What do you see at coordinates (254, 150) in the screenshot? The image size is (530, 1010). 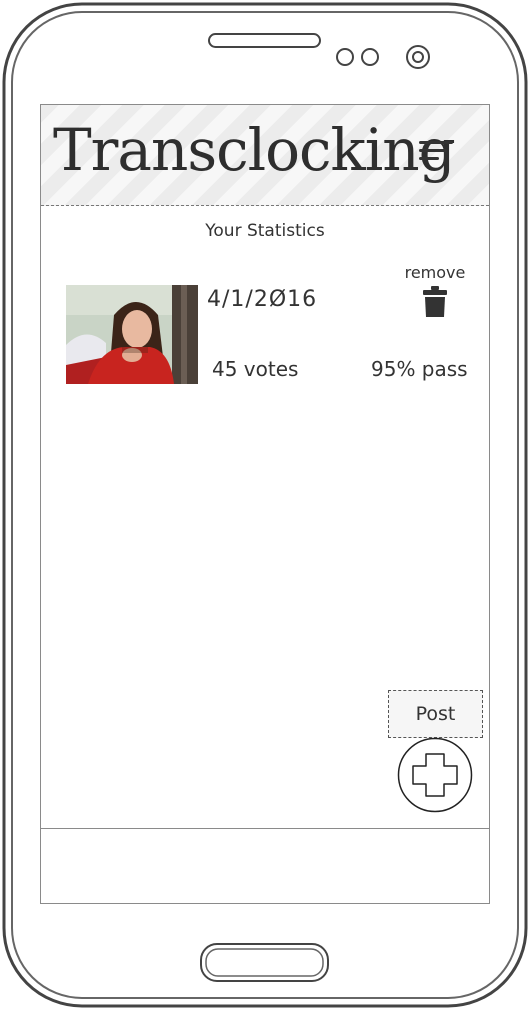 I see `app-title: Transclocking` at bounding box center [254, 150].